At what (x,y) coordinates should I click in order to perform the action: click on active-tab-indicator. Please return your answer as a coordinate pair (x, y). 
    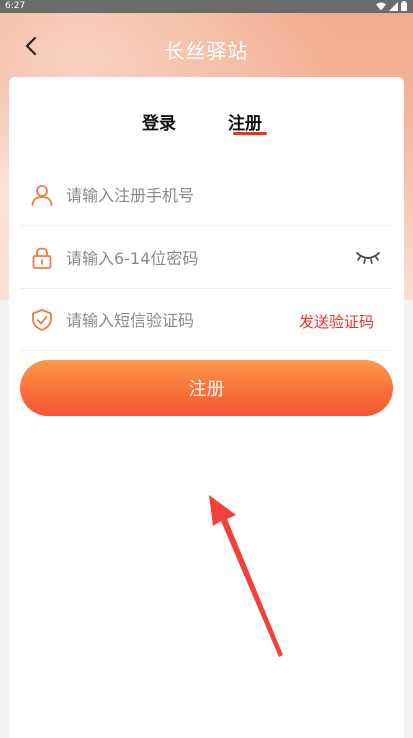
    Looking at the image, I should click on (250, 133).